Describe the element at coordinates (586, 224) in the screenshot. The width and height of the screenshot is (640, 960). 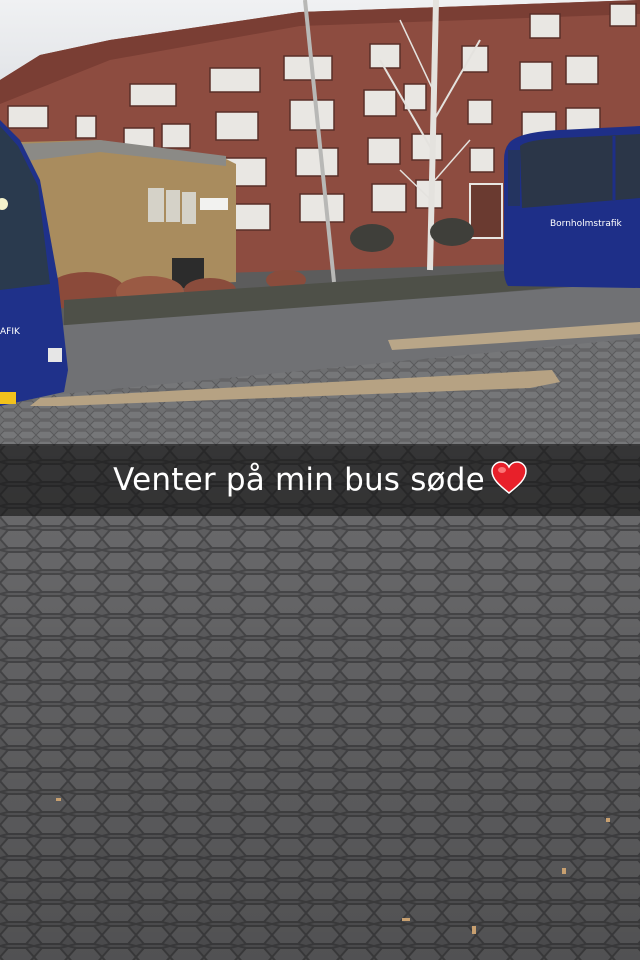
I see `right-bus-logo: Bornholmstrafik` at that location.